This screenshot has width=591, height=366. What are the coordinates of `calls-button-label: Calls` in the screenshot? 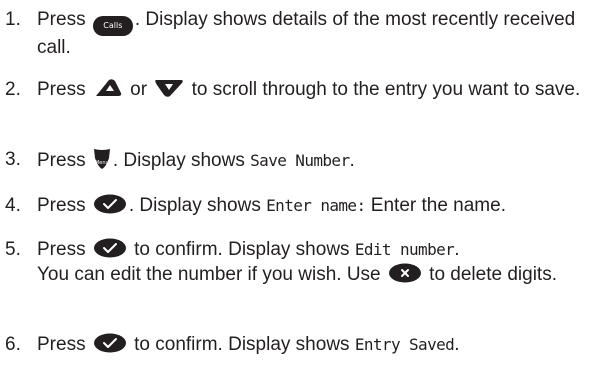 It's located at (113, 25).